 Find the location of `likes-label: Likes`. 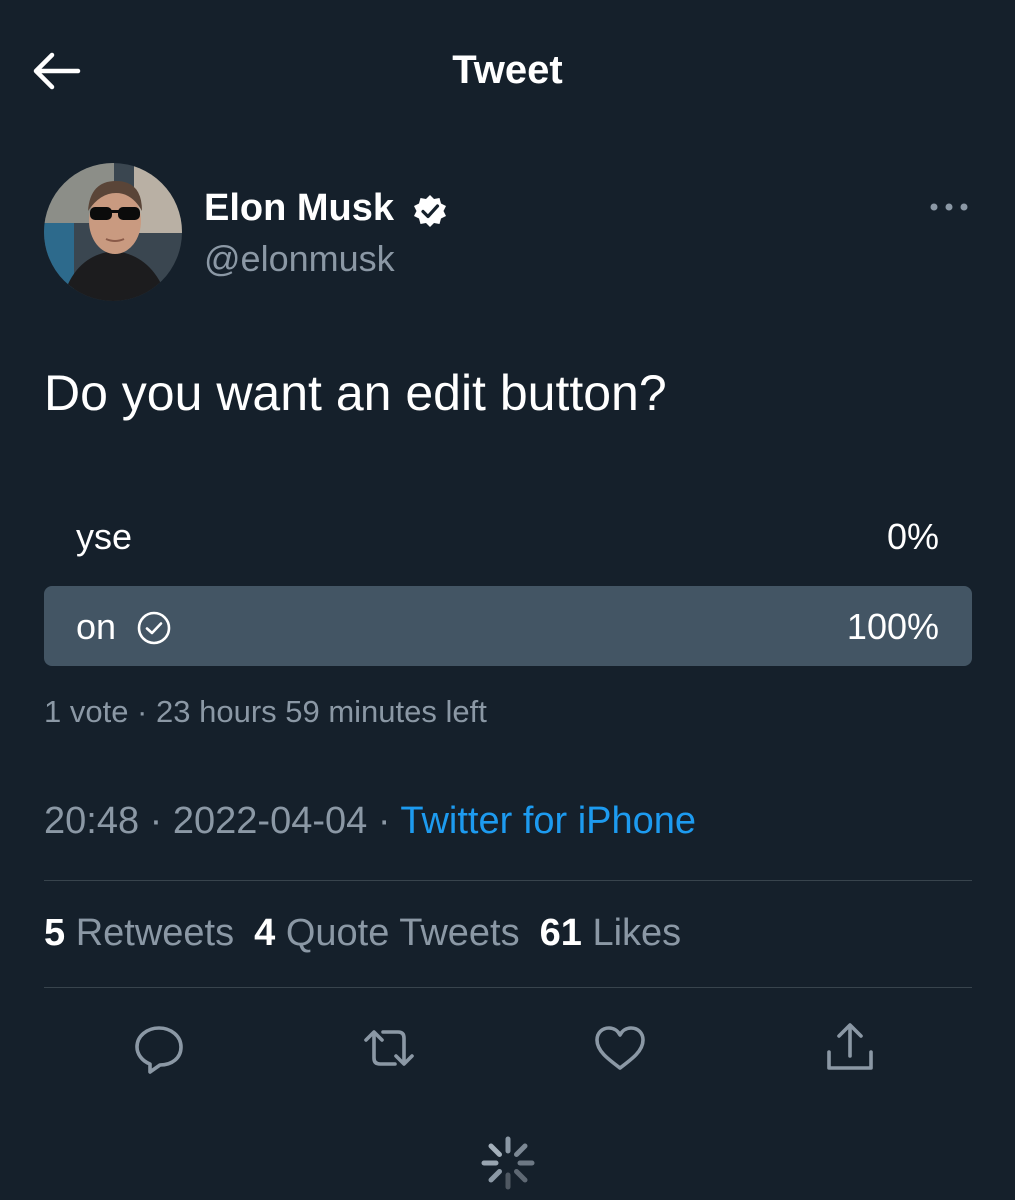

likes-label: Likes is located at coordinates (637, 933).